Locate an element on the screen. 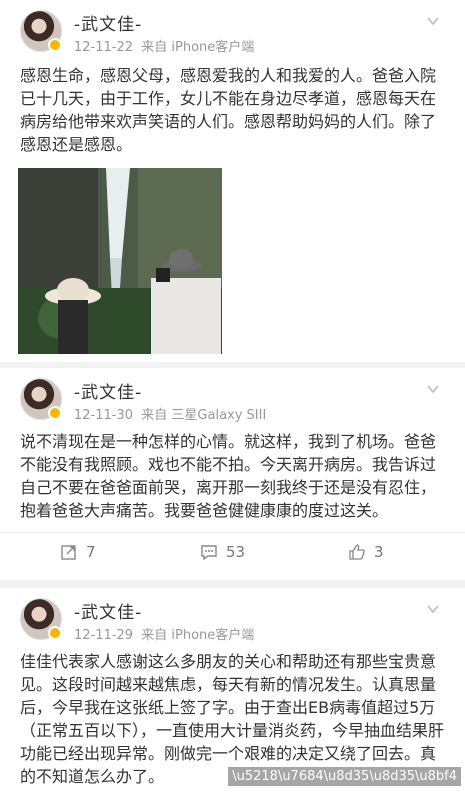  thumbs-up-icon is located at coordinates (357, 552).